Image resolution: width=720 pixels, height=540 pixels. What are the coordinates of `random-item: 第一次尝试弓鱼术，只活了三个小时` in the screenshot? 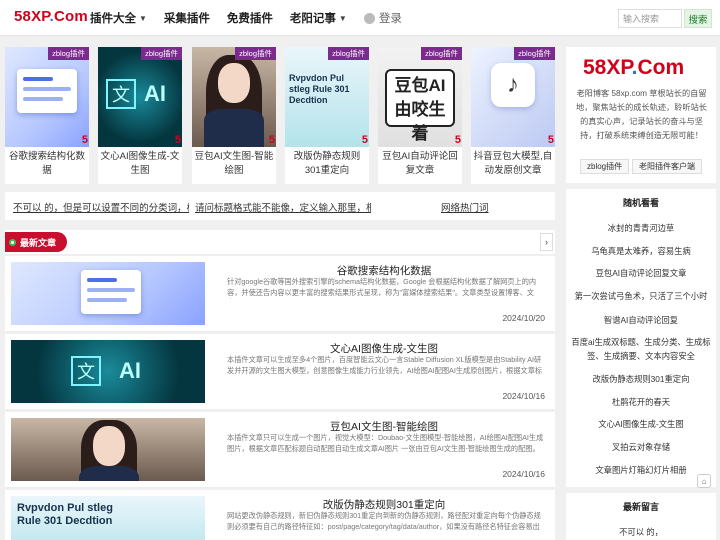 It's located at (641, 297).